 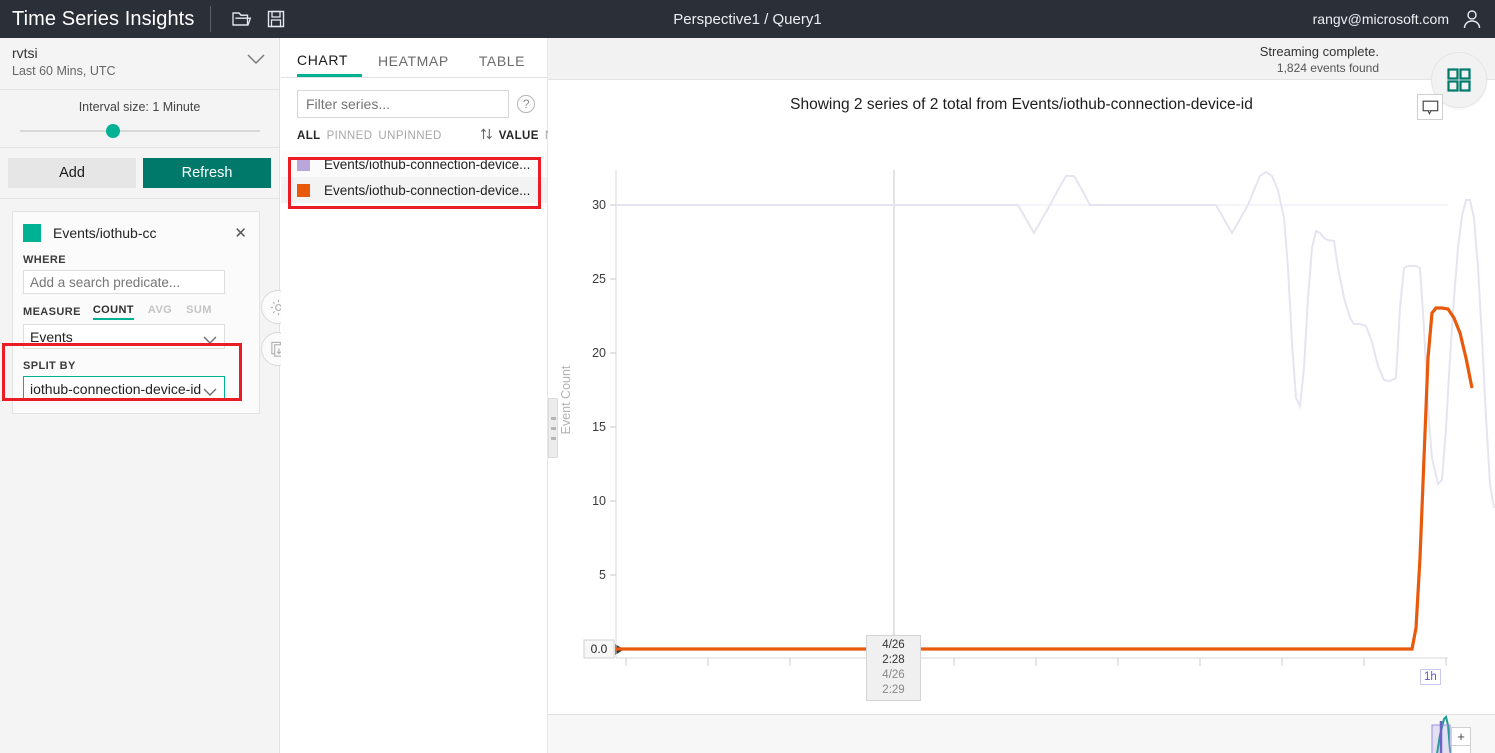 I want to click on x-tick-marks, so click(x=1036, y=662).